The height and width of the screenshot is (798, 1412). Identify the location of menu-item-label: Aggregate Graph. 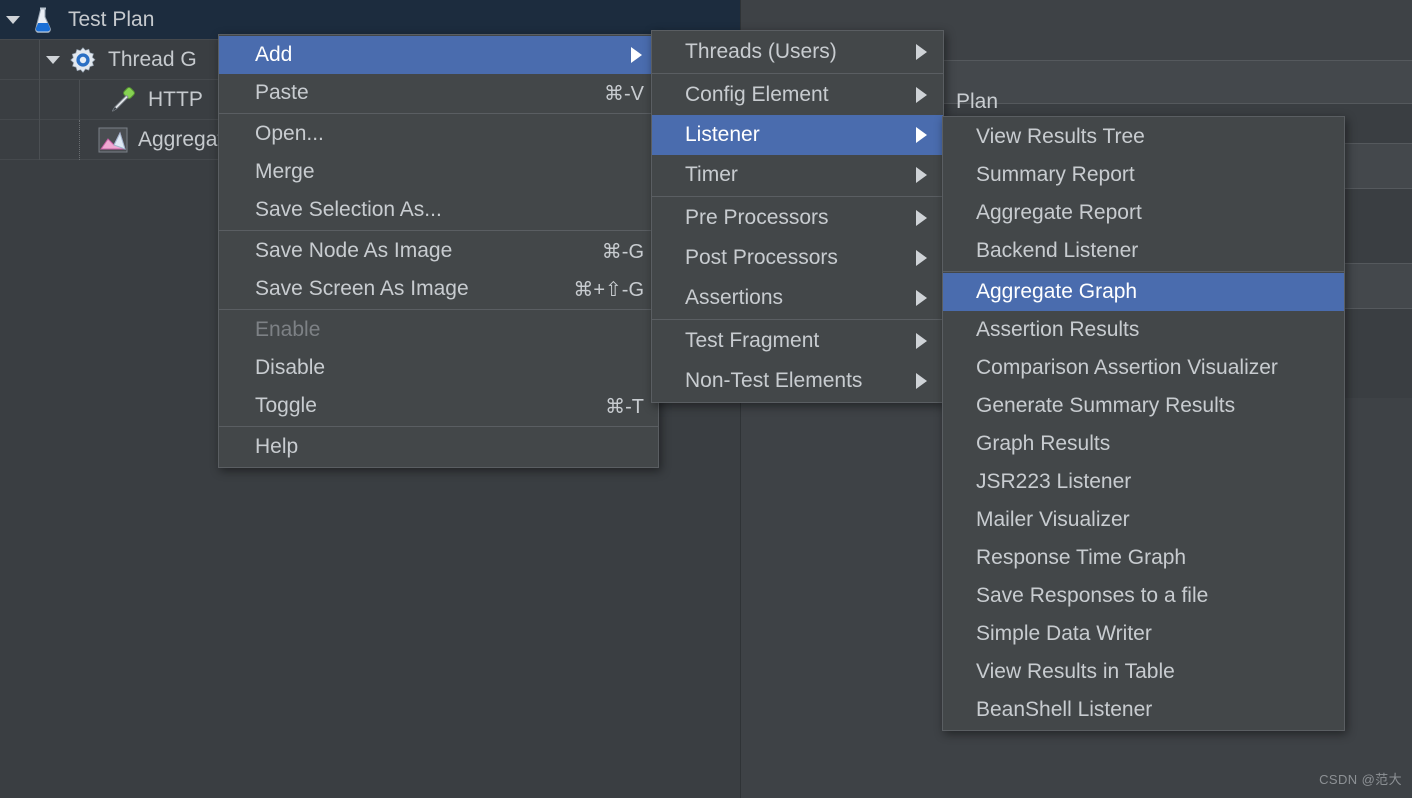
(1057, 291).